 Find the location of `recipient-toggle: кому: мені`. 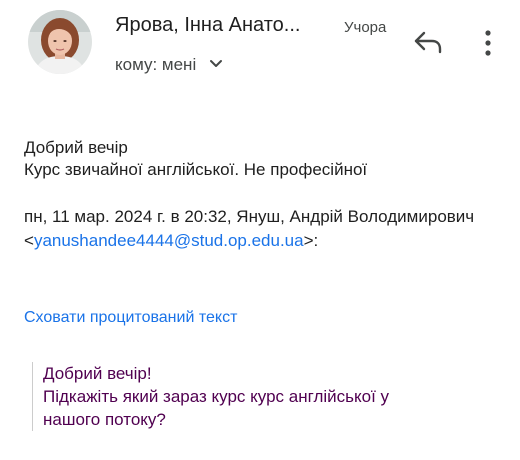

recipient-toggle: кому: мені is located at coordinates (169, 65).